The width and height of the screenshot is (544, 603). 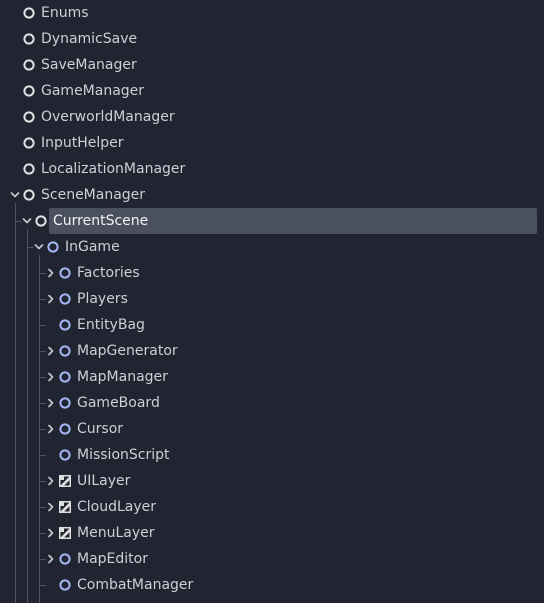 I want to click on tree-item-label: GameManager, so click(x=93, y=91).